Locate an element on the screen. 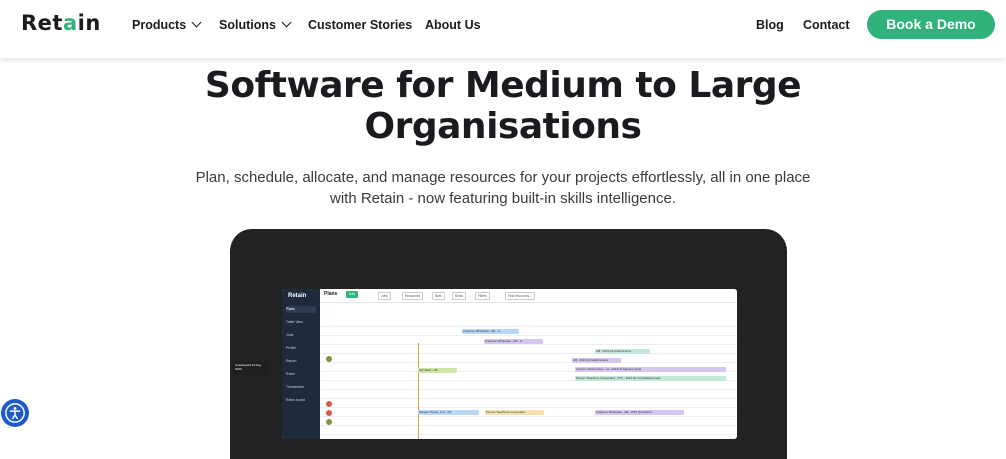 The image size is (1006, 459). app-toolbar-pill: Resources is located at coordinates (413, 296).